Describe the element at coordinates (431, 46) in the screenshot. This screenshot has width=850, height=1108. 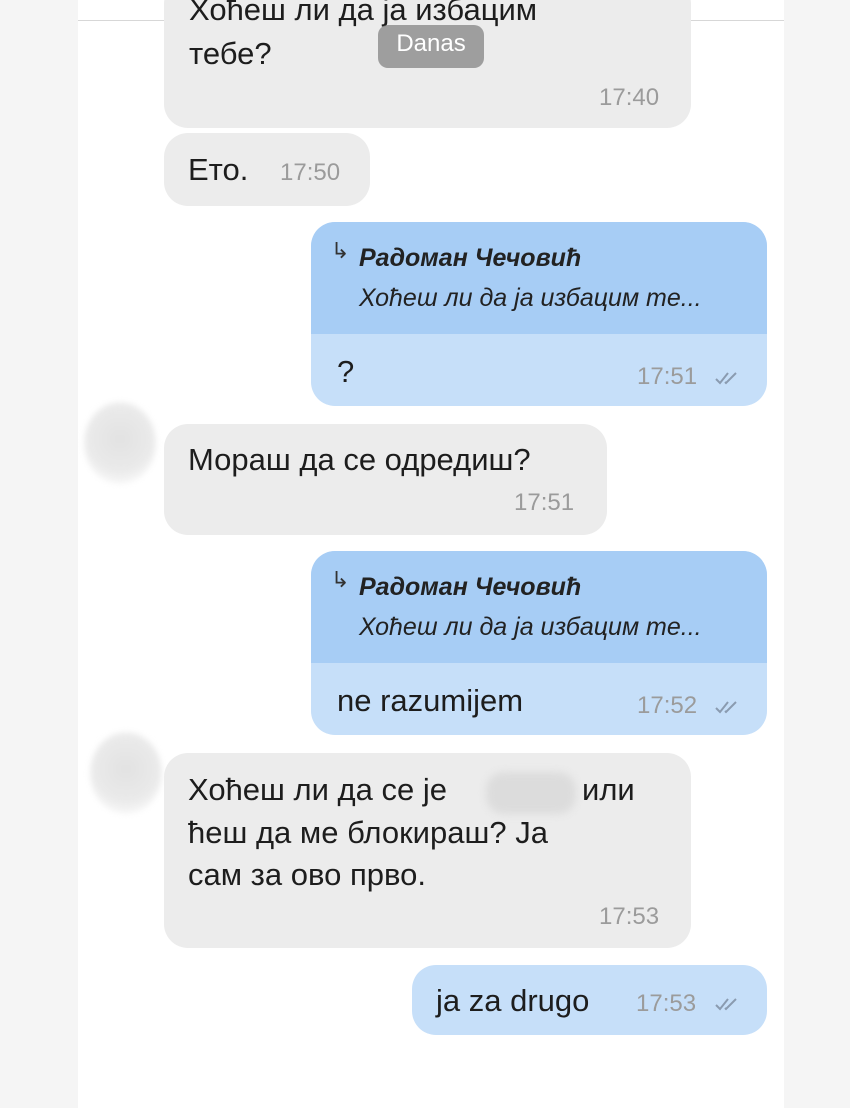
I see `date-separator: Danas` at that location.